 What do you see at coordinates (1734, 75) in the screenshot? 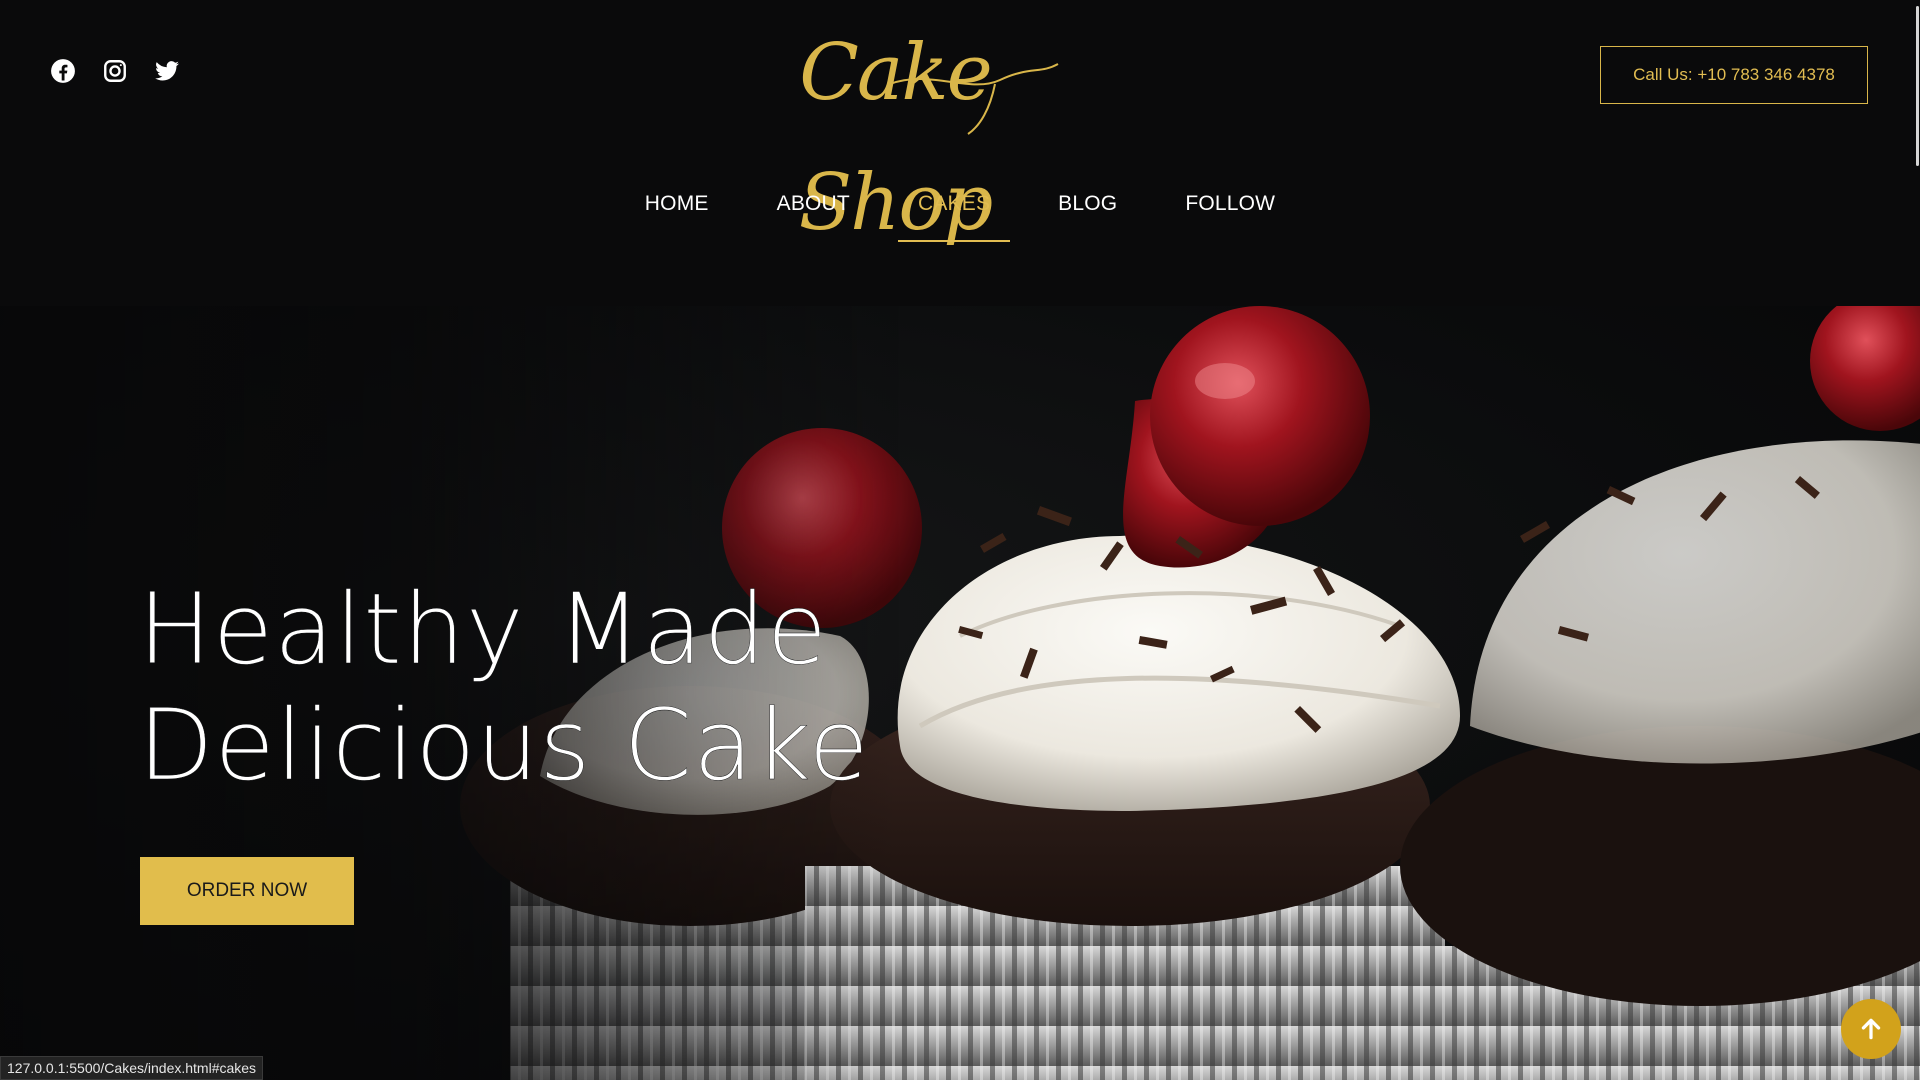
I see `call-us-button: Call Us: +10 783 346 4378` at bounding box center [1734, 75].